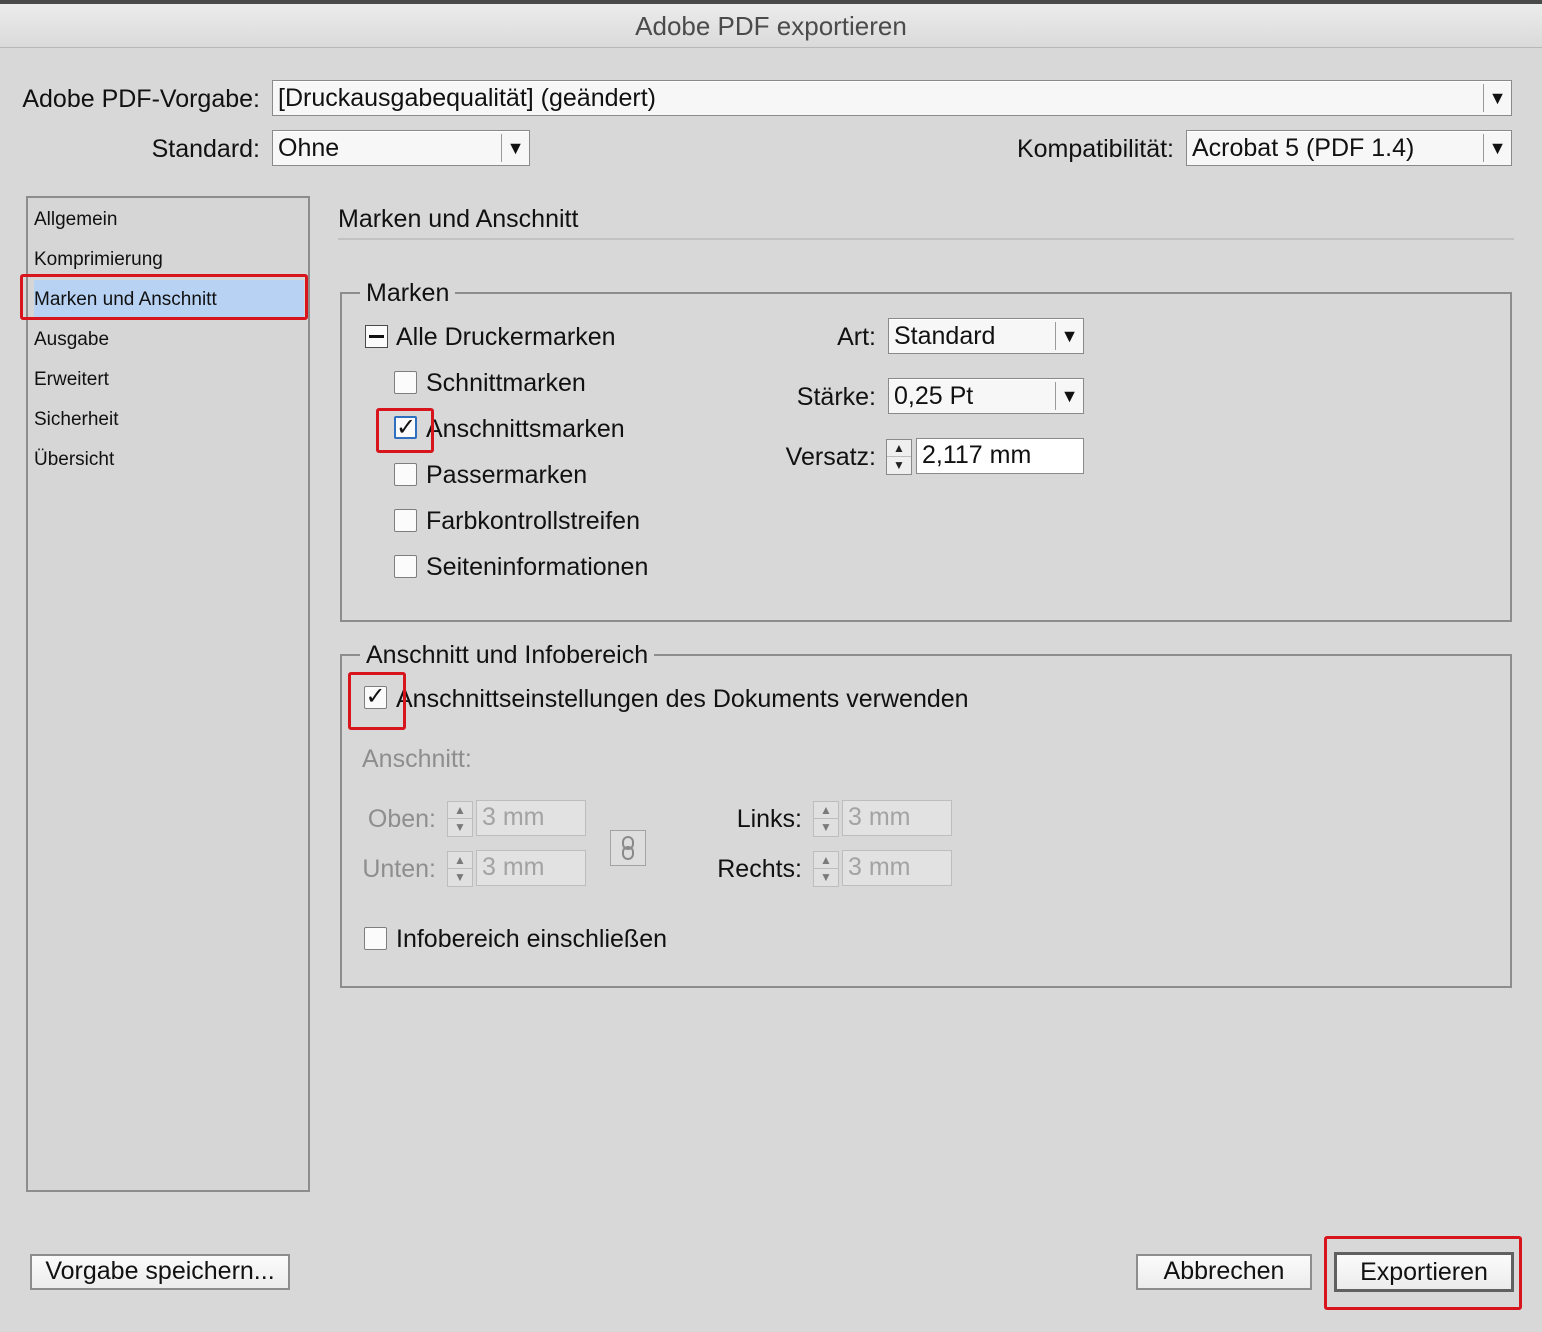  Describe the element at coordinates (537, 567) in the screenshot. I see `seiteninformationen-label: Seiteninformationen` at that location.